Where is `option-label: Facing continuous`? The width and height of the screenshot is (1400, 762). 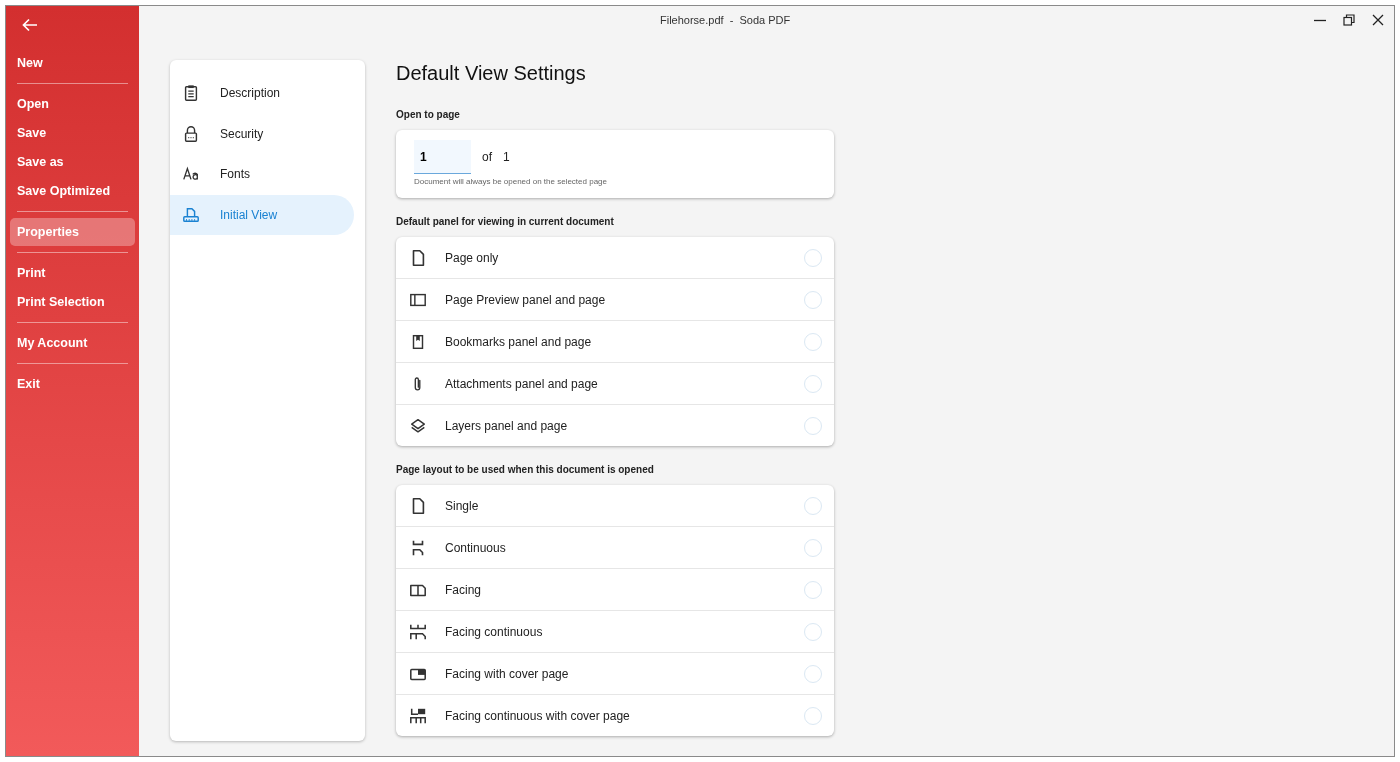
option-label: Facing continuous is located at coordinates (494, 631).